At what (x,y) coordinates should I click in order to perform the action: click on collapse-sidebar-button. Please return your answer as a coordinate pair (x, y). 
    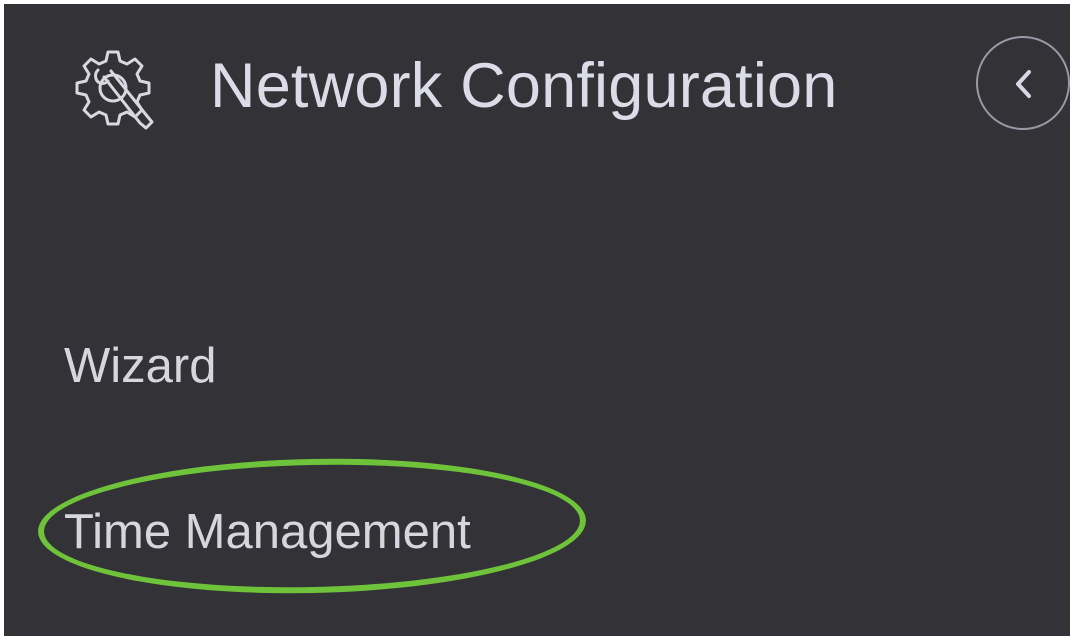
    Looking at the image, I should click on (1023, 83).